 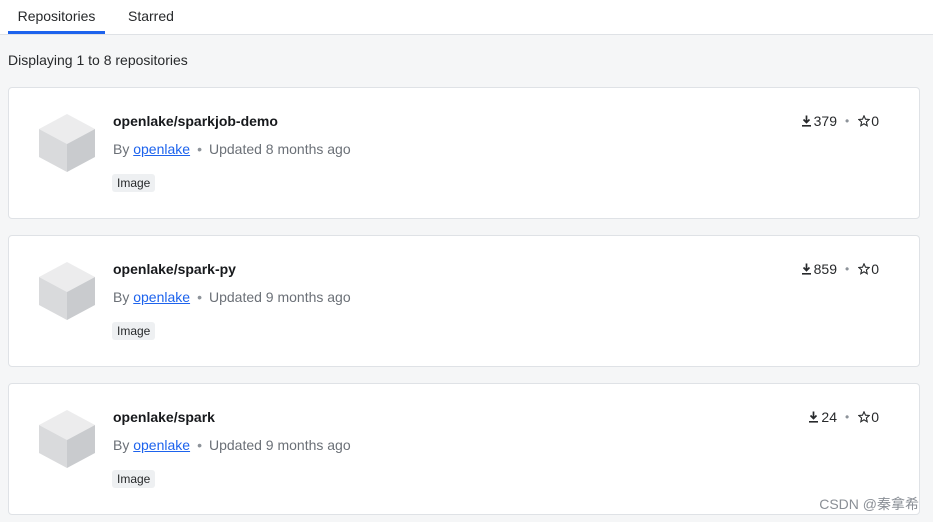 What do you see at coordinates (279, 149) in the screenshot?
I see `updated-text: Updated 8 months ago` at bounding box center [279, 149].